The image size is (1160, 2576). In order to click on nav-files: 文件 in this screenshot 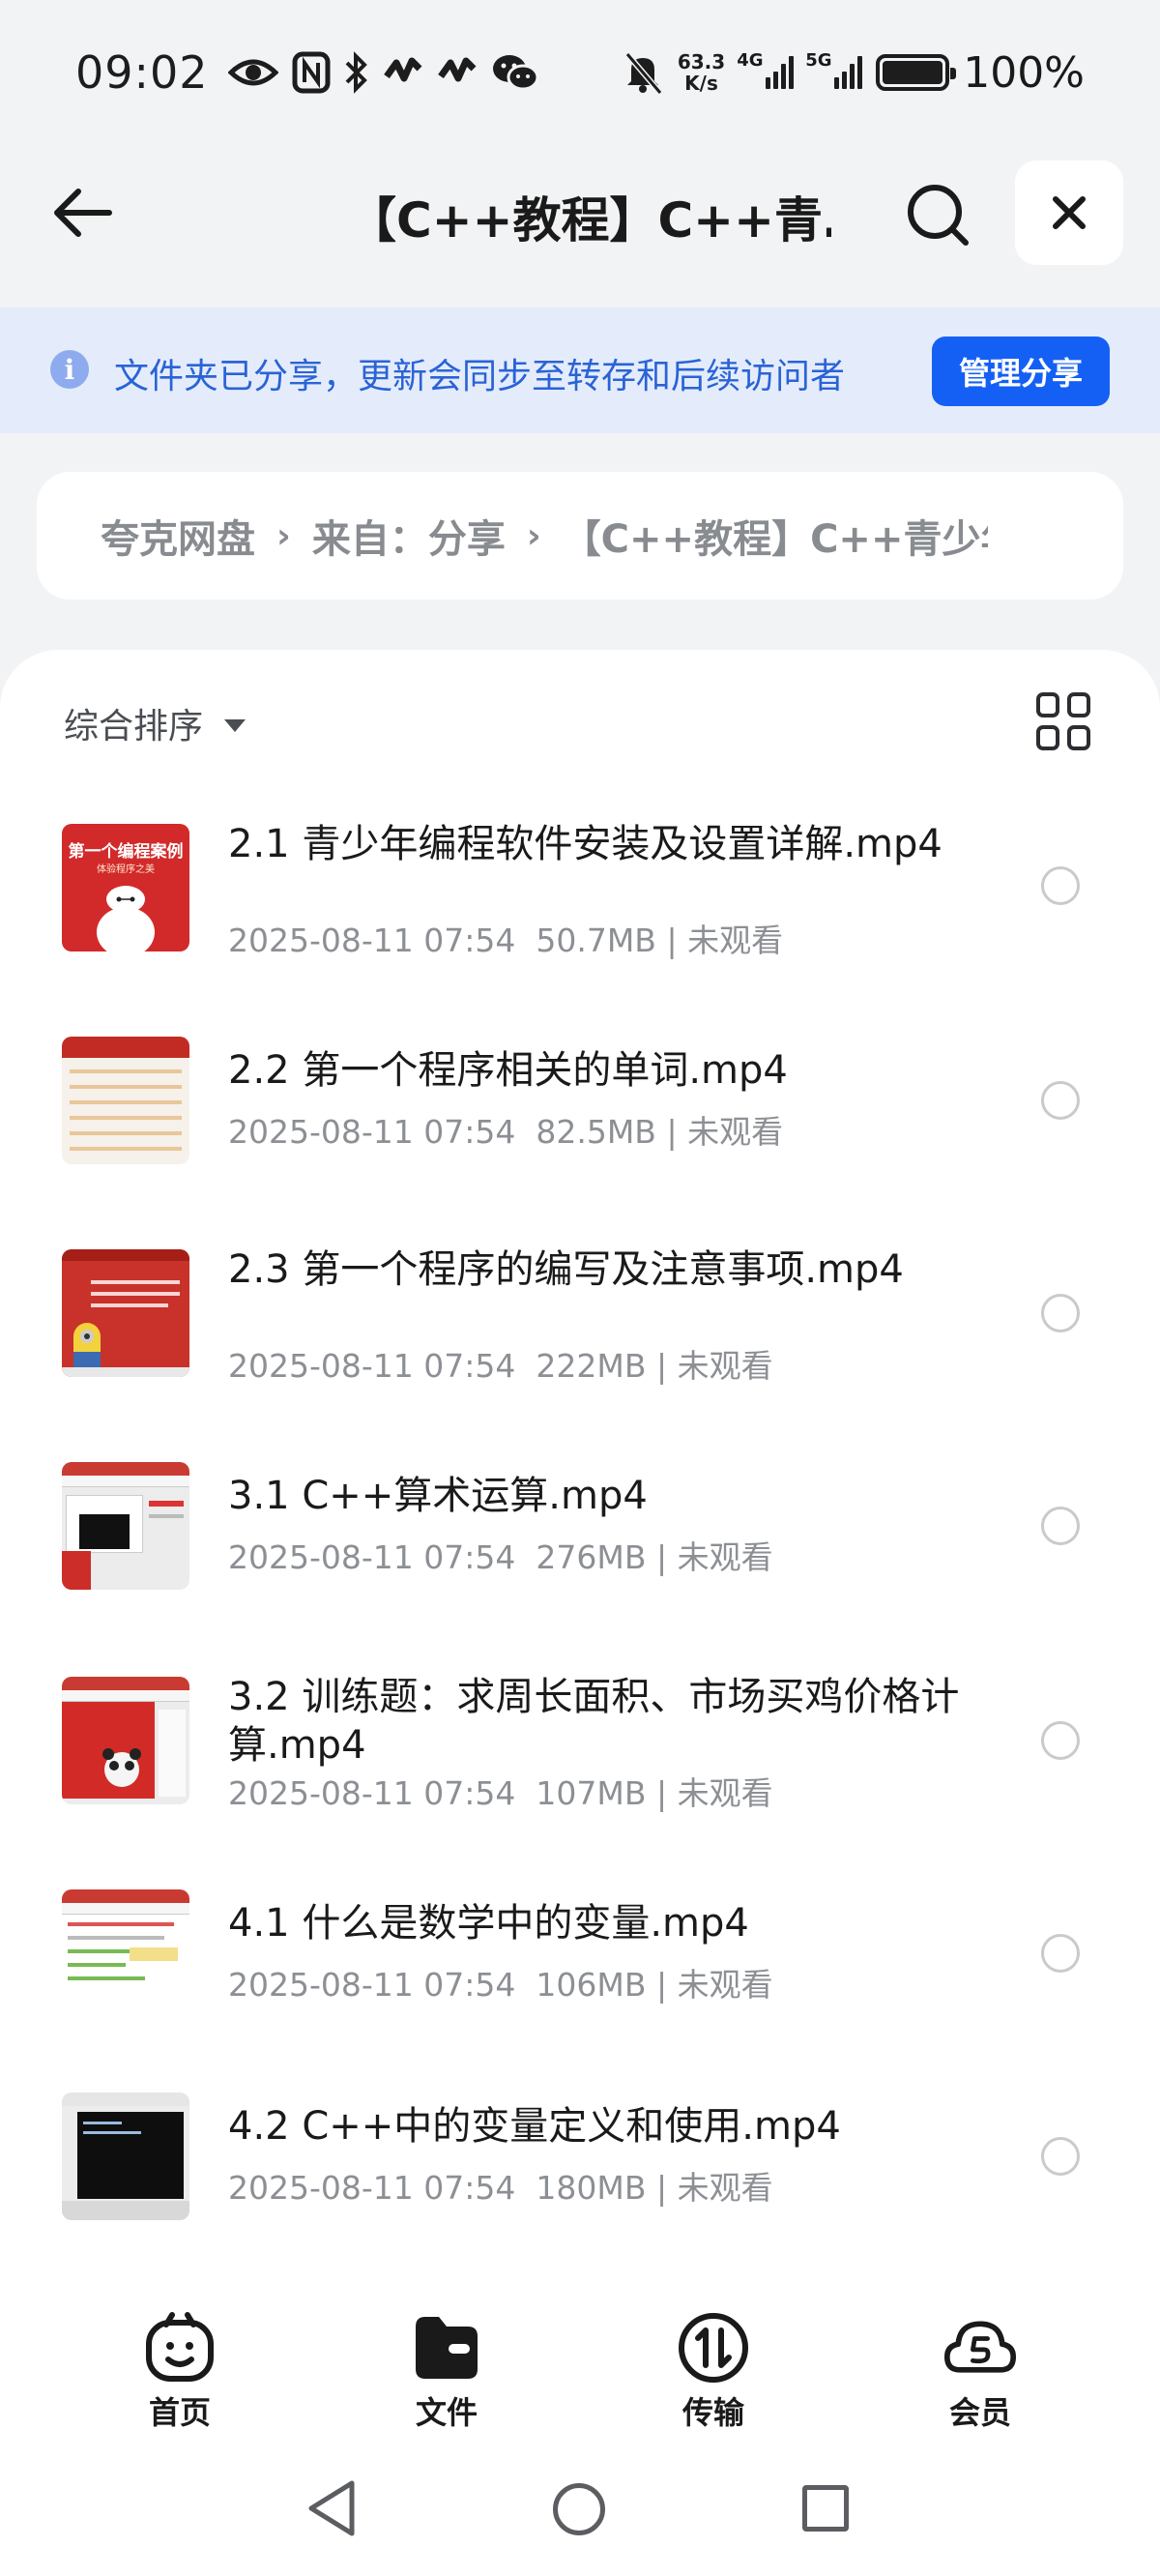, I will do `click(447, 2372)`.